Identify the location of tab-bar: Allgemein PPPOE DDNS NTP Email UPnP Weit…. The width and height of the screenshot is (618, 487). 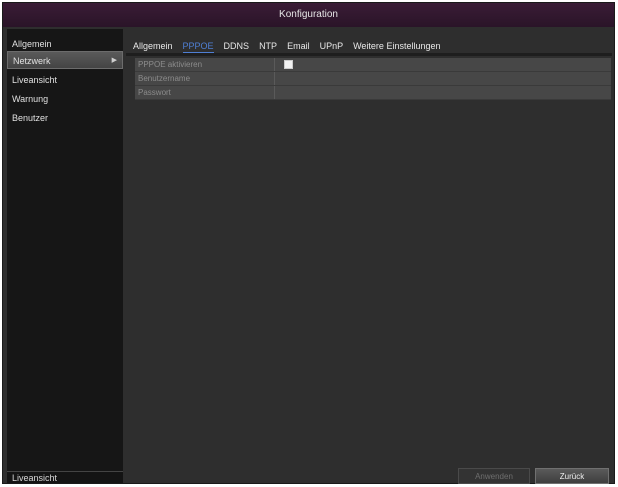
(369, 46).